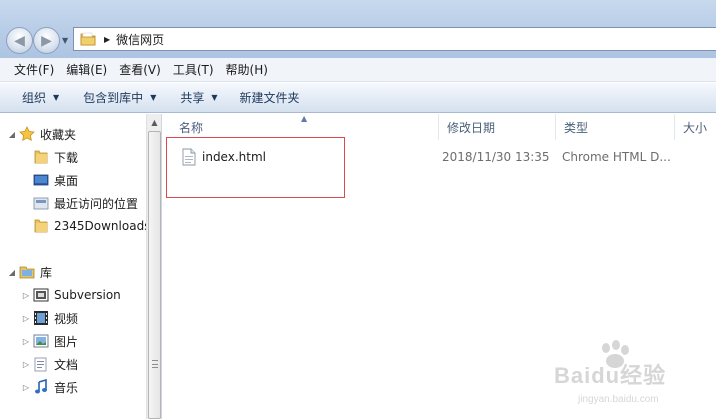 The height and width of the screenshot is (419, 716). What do you see at coordinates (576, 127) in the screenshot?
I see `column-type-label: 类型` at bounding box center [576, 127].